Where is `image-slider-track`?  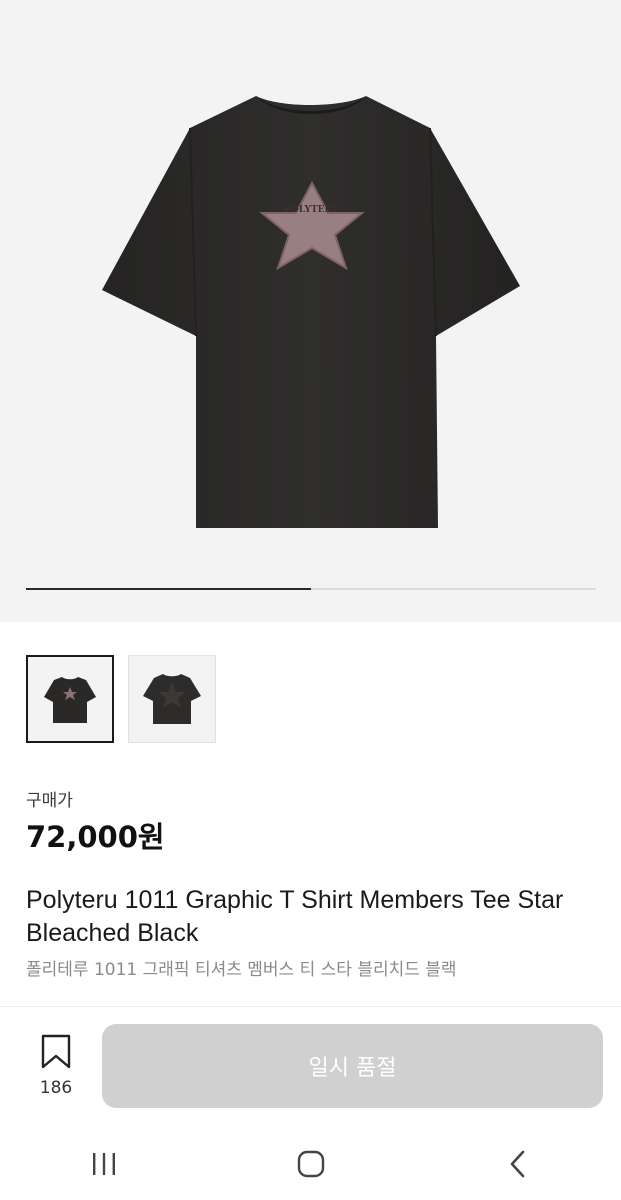
image-slider-track is located at coordinates (311, 589).